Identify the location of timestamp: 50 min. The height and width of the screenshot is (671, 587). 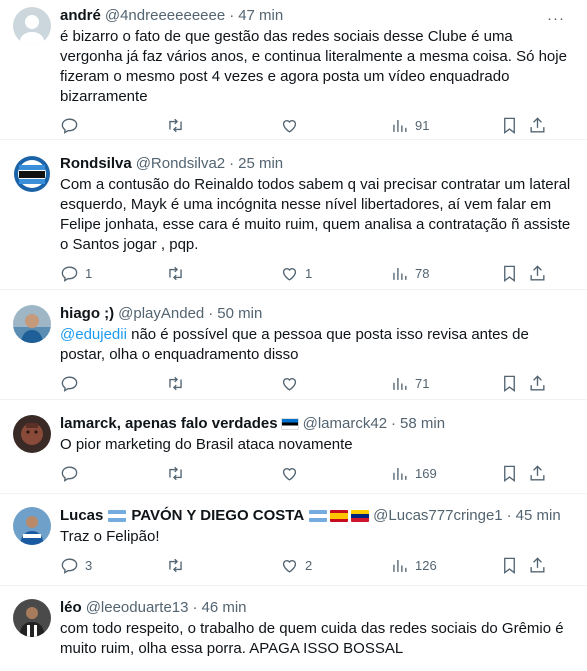
(239, 314).